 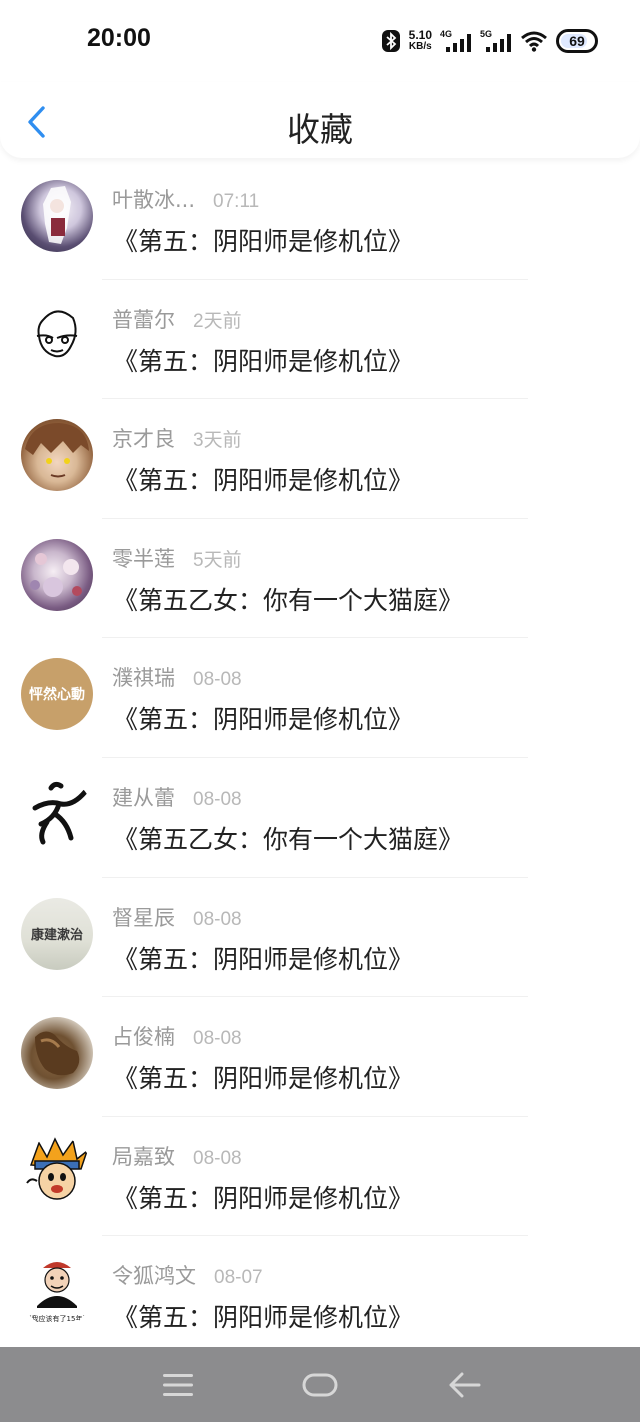 What do you see at coordinates (456, 41) in the screenshot?
I see `signal-4g-icon: 4G` at bounding box center [456, 41].